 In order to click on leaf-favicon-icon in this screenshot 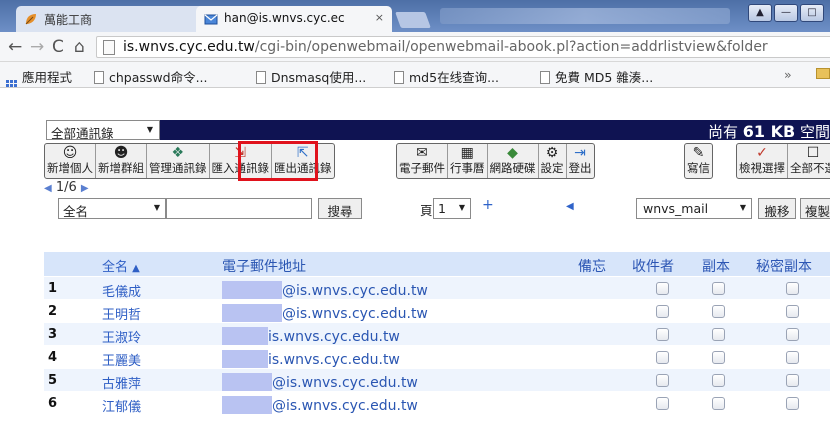, I will do `click(31, 19)`.